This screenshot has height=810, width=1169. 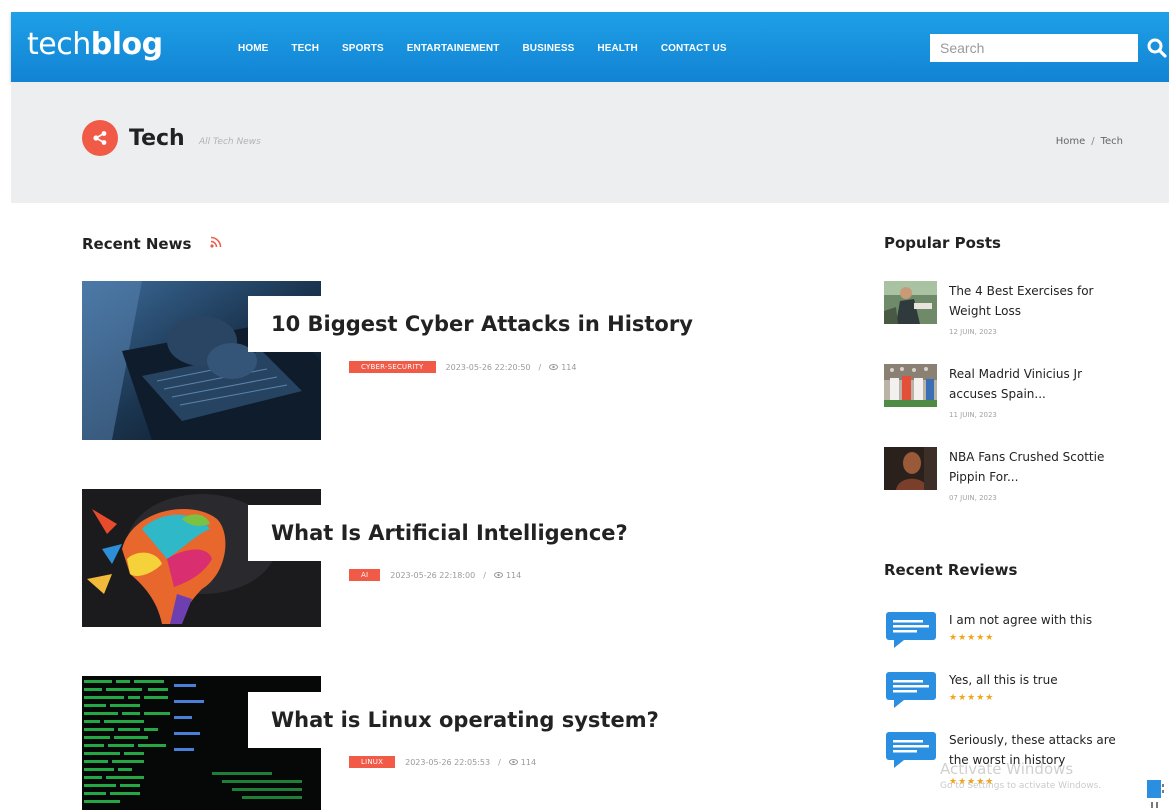 I want to click on review-text: Yes, all this is true, so click(x=1003, y=680).